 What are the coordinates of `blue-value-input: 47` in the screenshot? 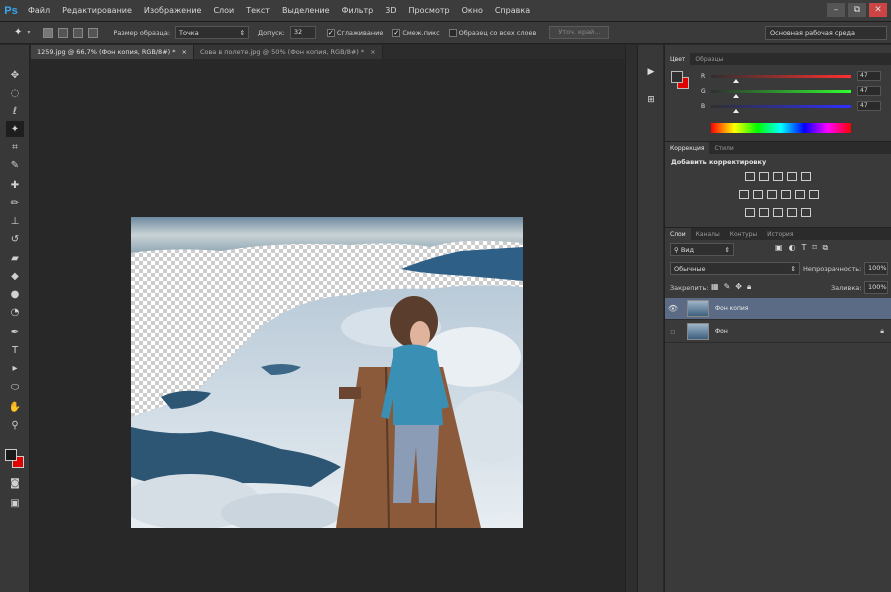 It's located at (869, 106).